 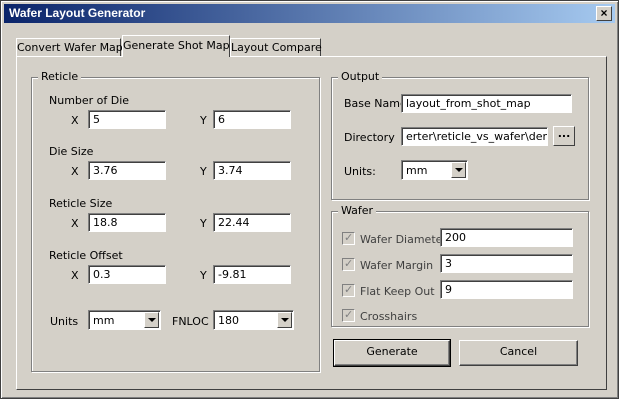 What do you see at coordinates (203, 223) in the screenshot?
I see `reticle-size-y-label: Y` at bounding box center [203, 223].